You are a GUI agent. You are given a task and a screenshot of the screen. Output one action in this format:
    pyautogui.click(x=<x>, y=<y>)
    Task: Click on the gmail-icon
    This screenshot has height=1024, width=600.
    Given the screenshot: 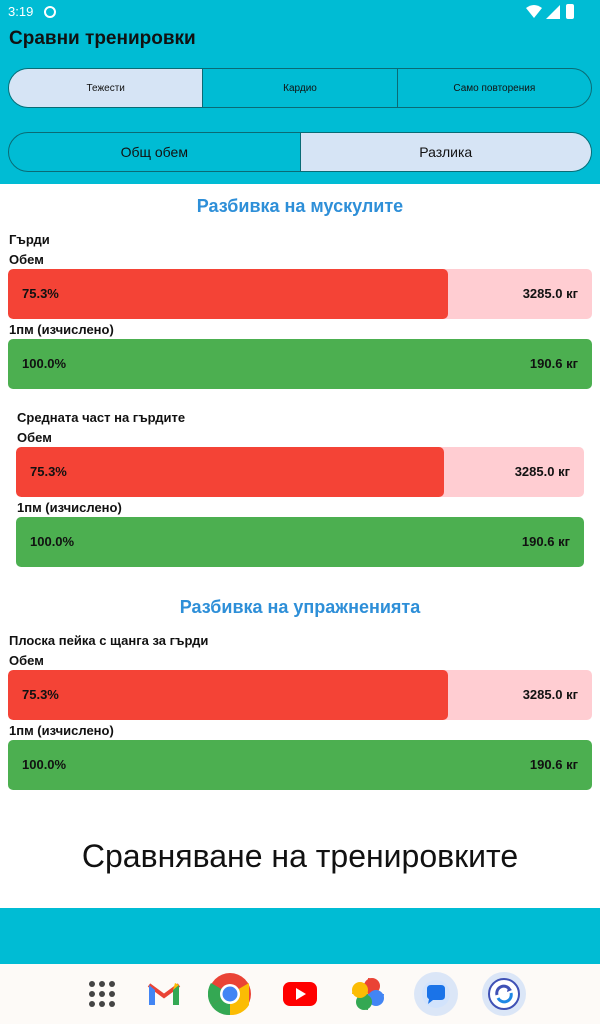 What is the action you would take?
    pyautogui.click(x=164, y=994)
    